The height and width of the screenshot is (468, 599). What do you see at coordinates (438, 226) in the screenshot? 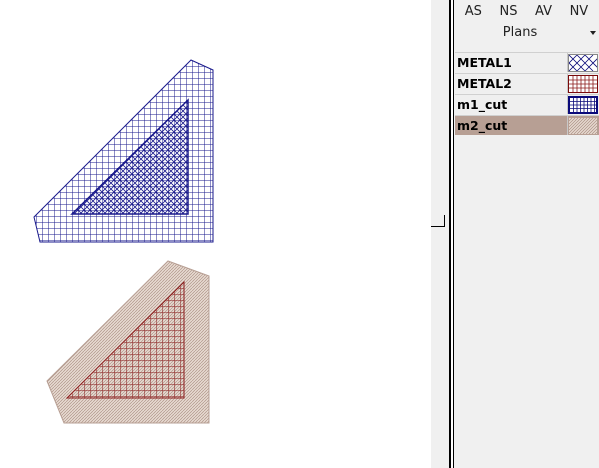
I see `resize-handle-h` at bounding box center [438, 226].